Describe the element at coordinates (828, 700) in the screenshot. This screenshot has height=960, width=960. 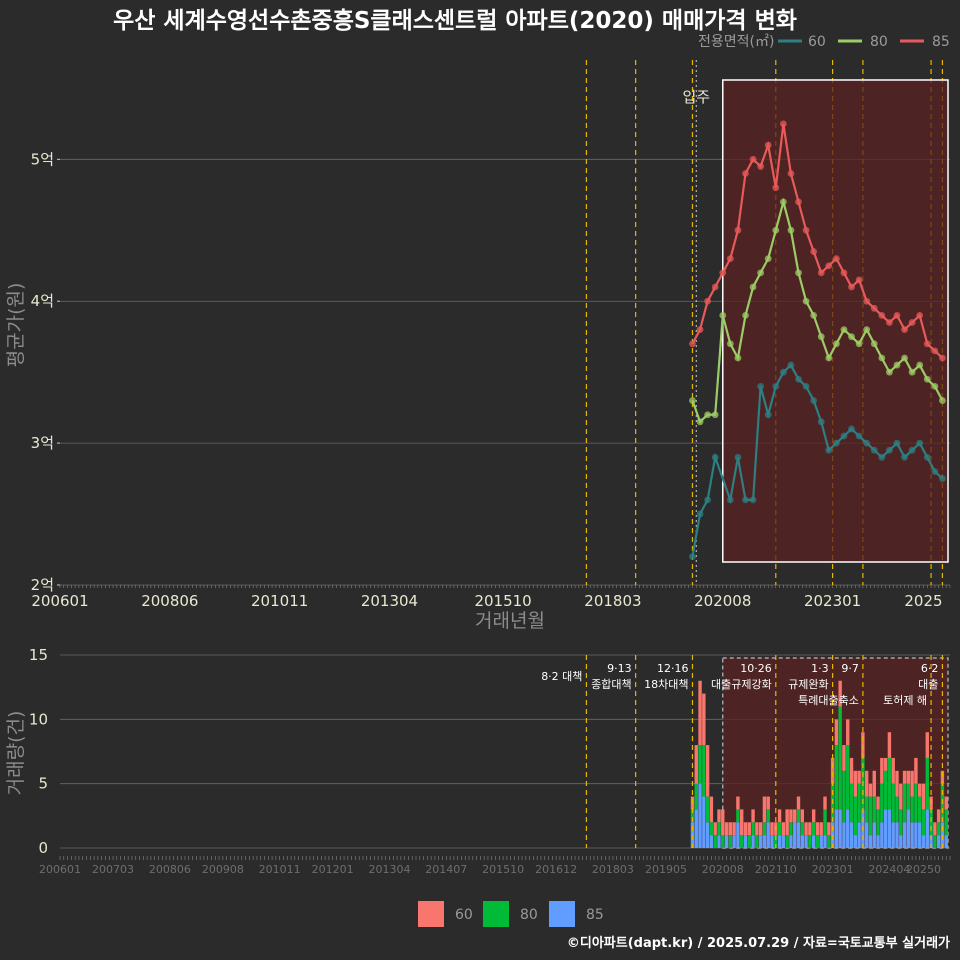
I see `policy-text-label: 특례대출축소` at that location.